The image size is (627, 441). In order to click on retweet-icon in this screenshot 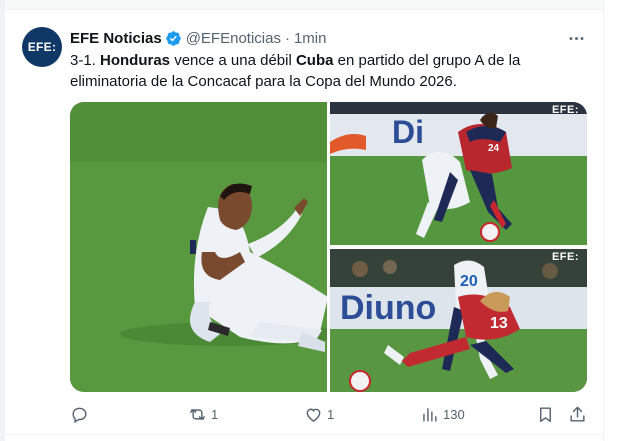, I will do `click(197, 414)`.